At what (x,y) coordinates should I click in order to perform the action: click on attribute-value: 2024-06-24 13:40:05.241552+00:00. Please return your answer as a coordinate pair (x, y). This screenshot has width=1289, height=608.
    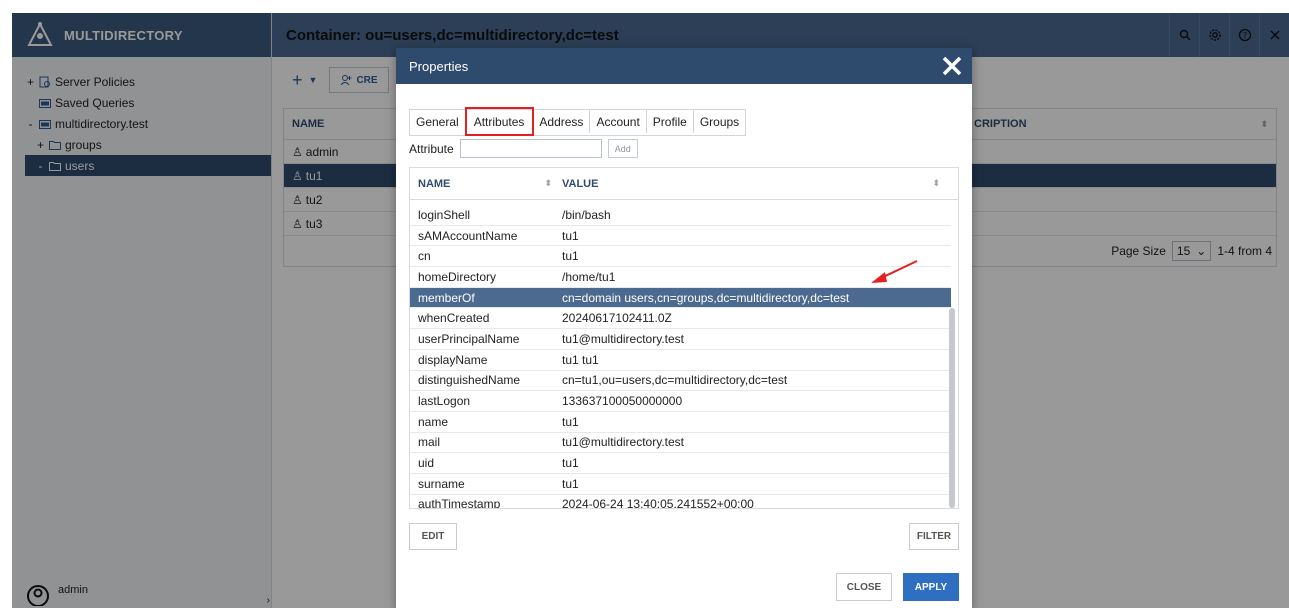
    Looking at the image, I should click on (658, 503).